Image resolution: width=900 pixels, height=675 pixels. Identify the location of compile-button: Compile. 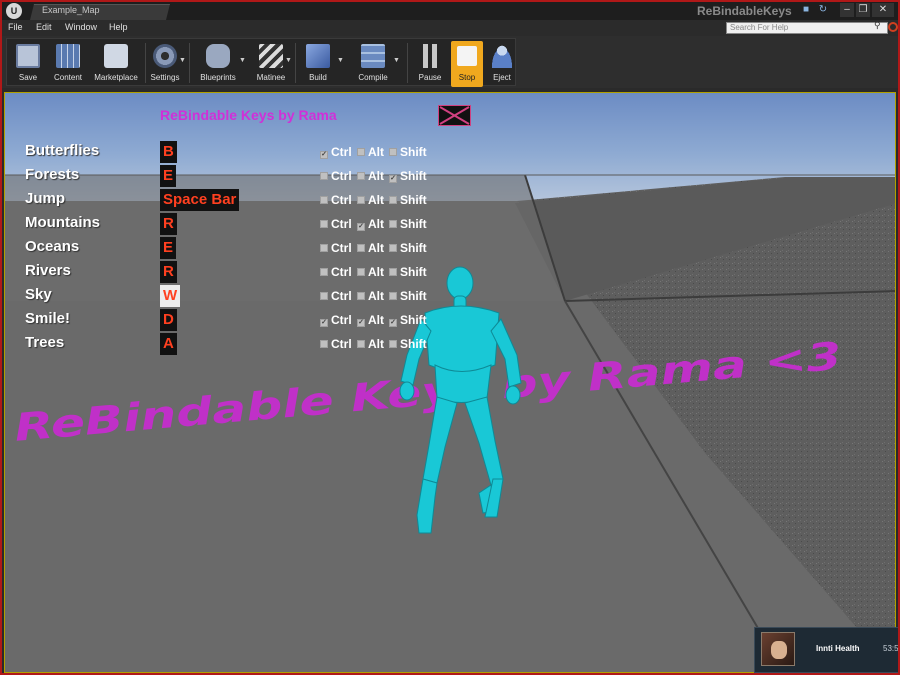
(373, 64).